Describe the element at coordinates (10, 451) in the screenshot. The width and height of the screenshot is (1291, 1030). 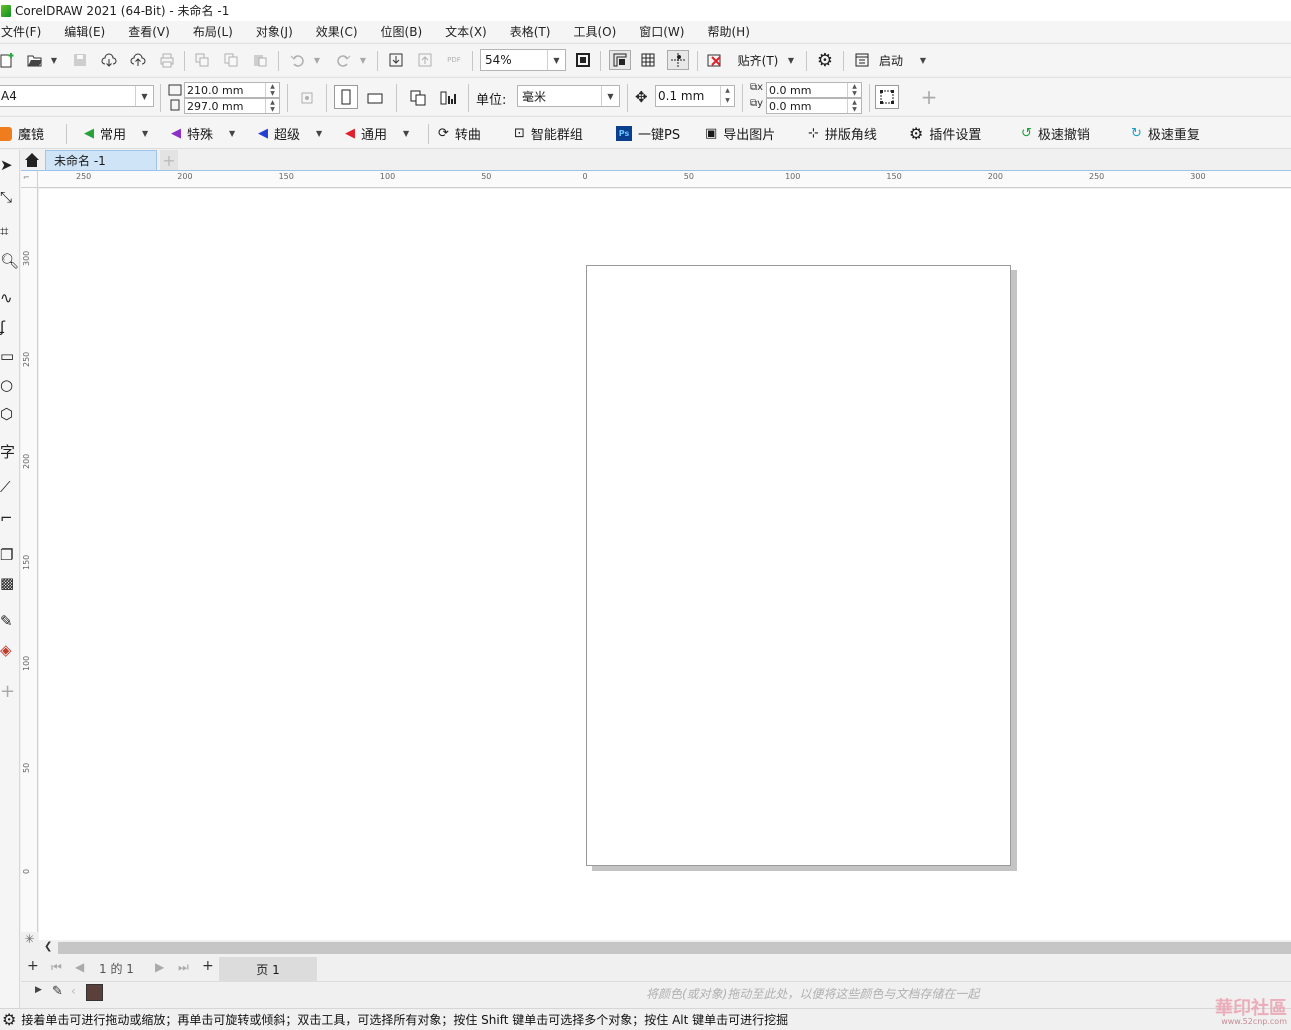
I see `text-tool: 字` at that location.